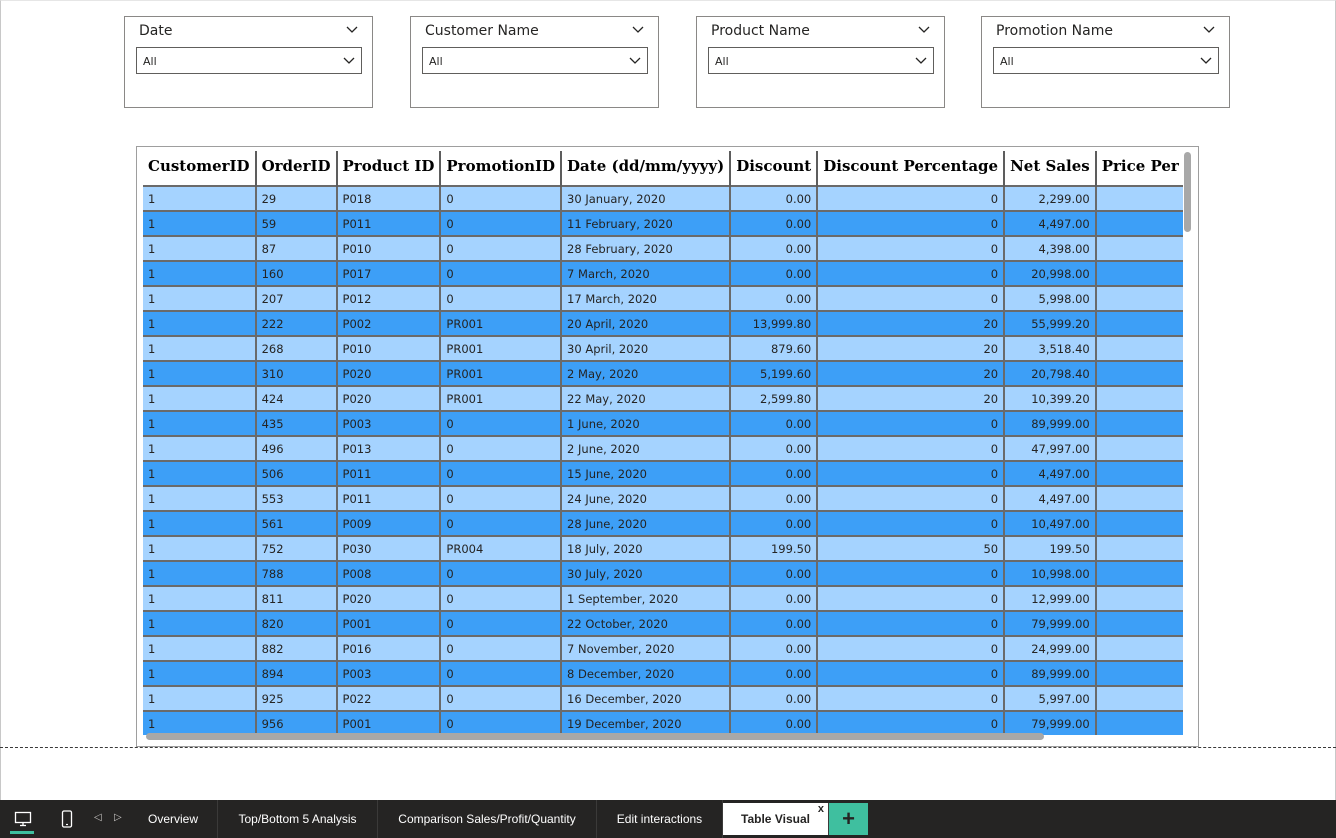  Describe the element at coordinates (1049, 473) in the screenshot. I see `table-cell: 4,497.00` at that location.